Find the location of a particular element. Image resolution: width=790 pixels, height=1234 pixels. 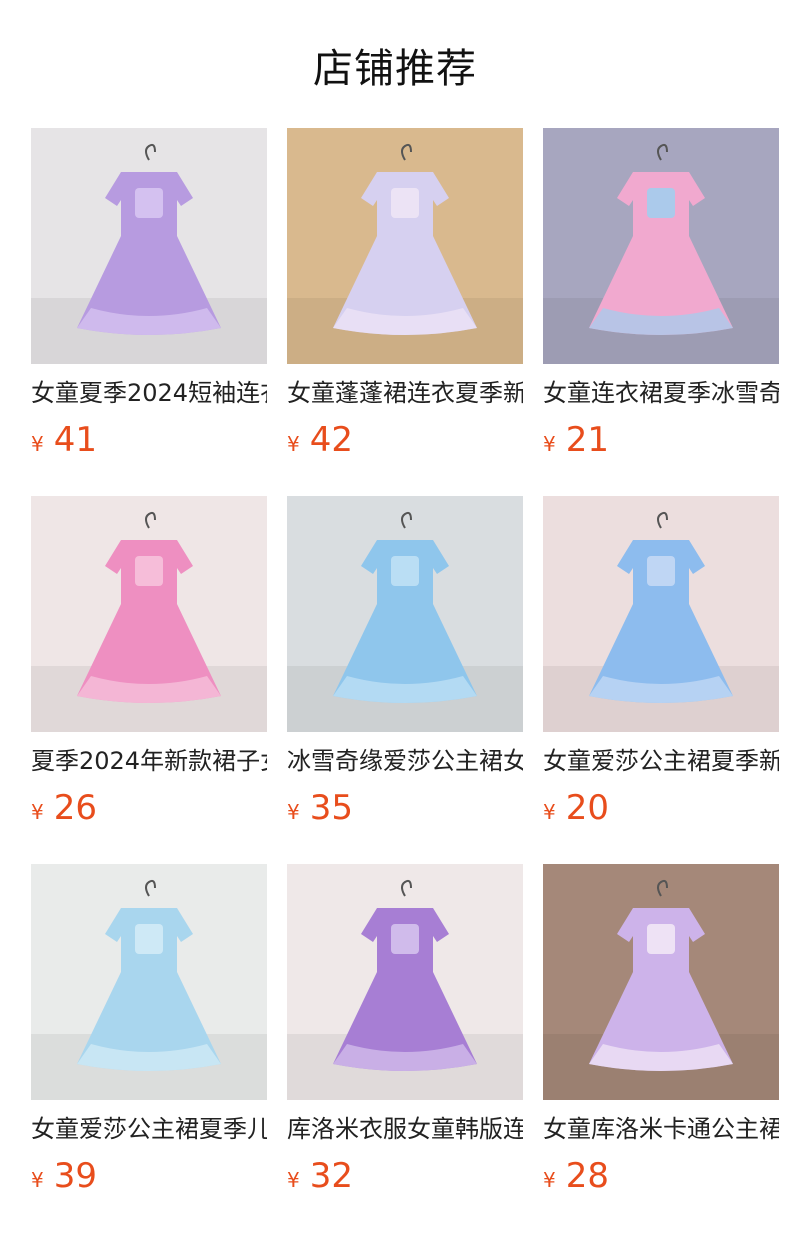

product-card: 女童爱莎公主裙夏季新款 ¥20 is located at coordinates (661, 680).